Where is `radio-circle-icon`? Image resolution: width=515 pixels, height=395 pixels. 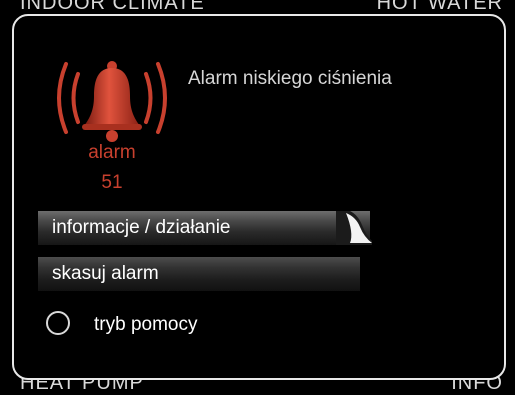 radio-circle-icon is located at coordinates (58, 323).